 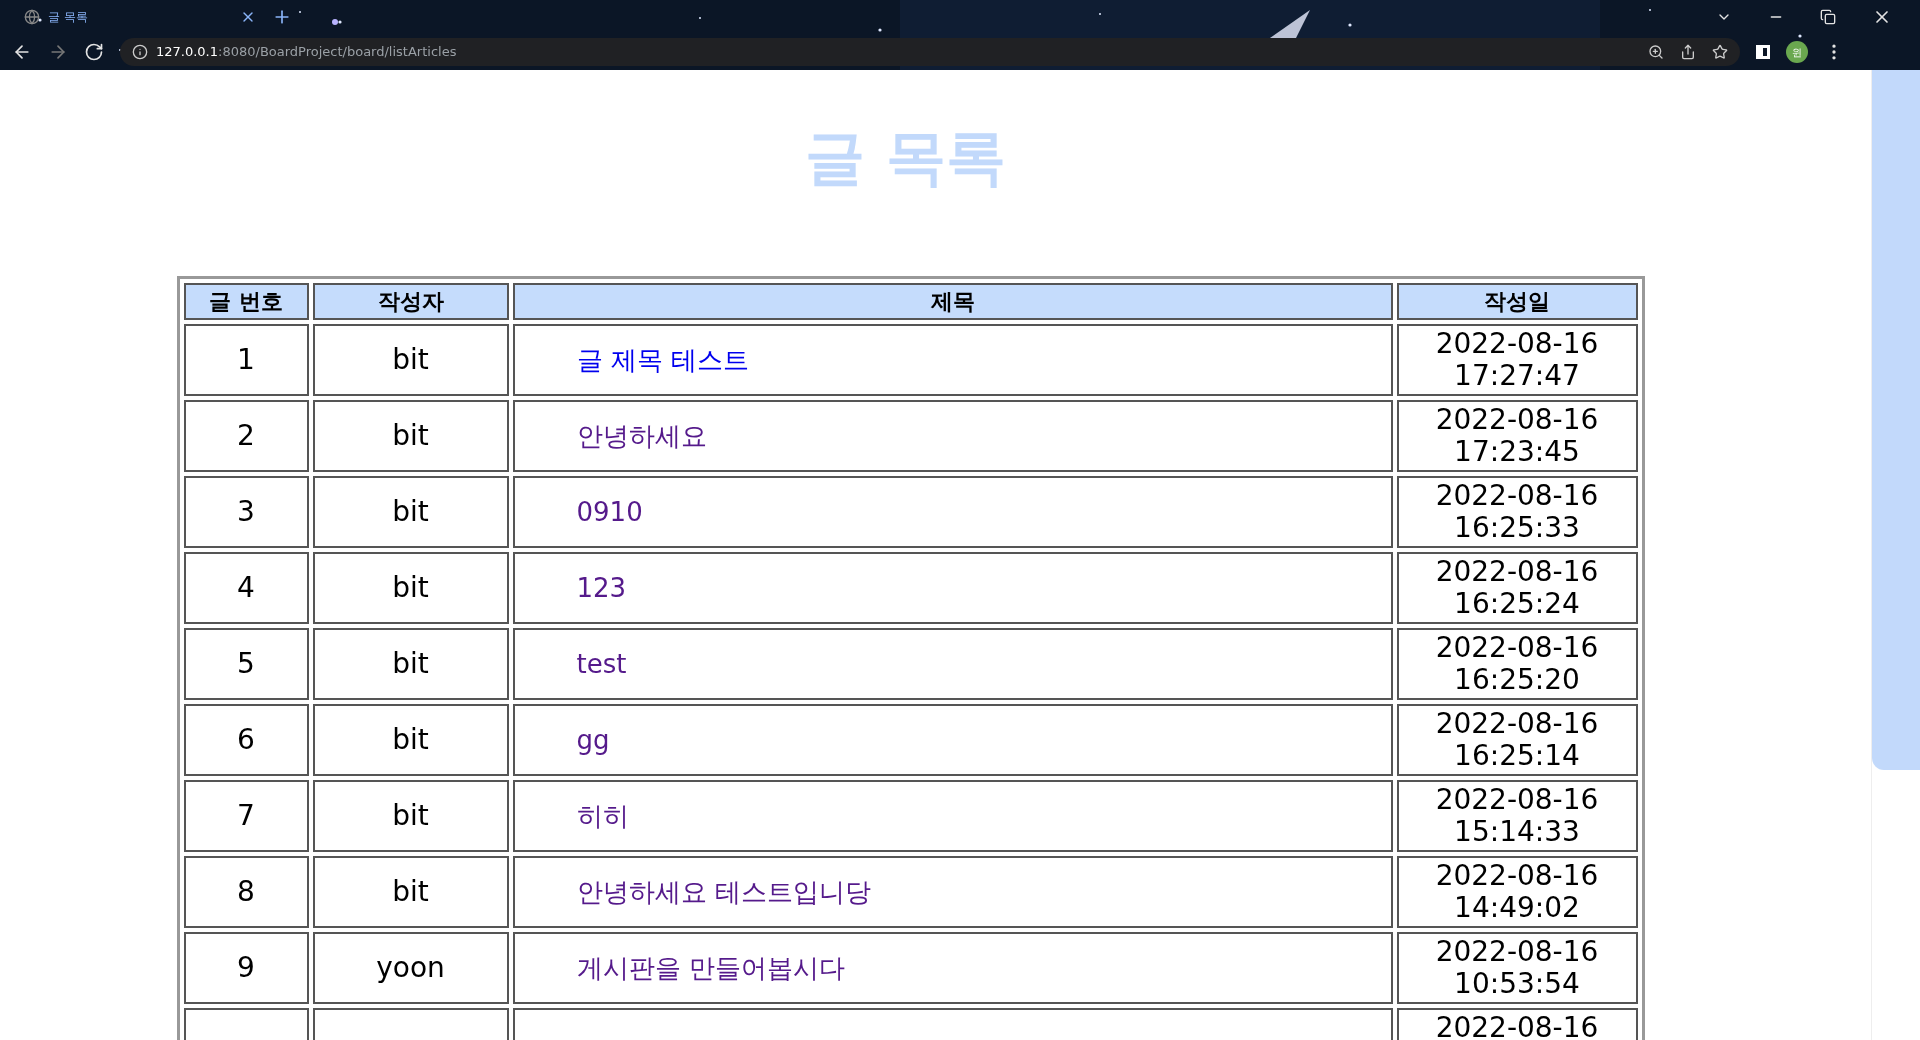 I want to click on table-cell: 2022-08-16 17:27:47, so click(x=1517, y=360).